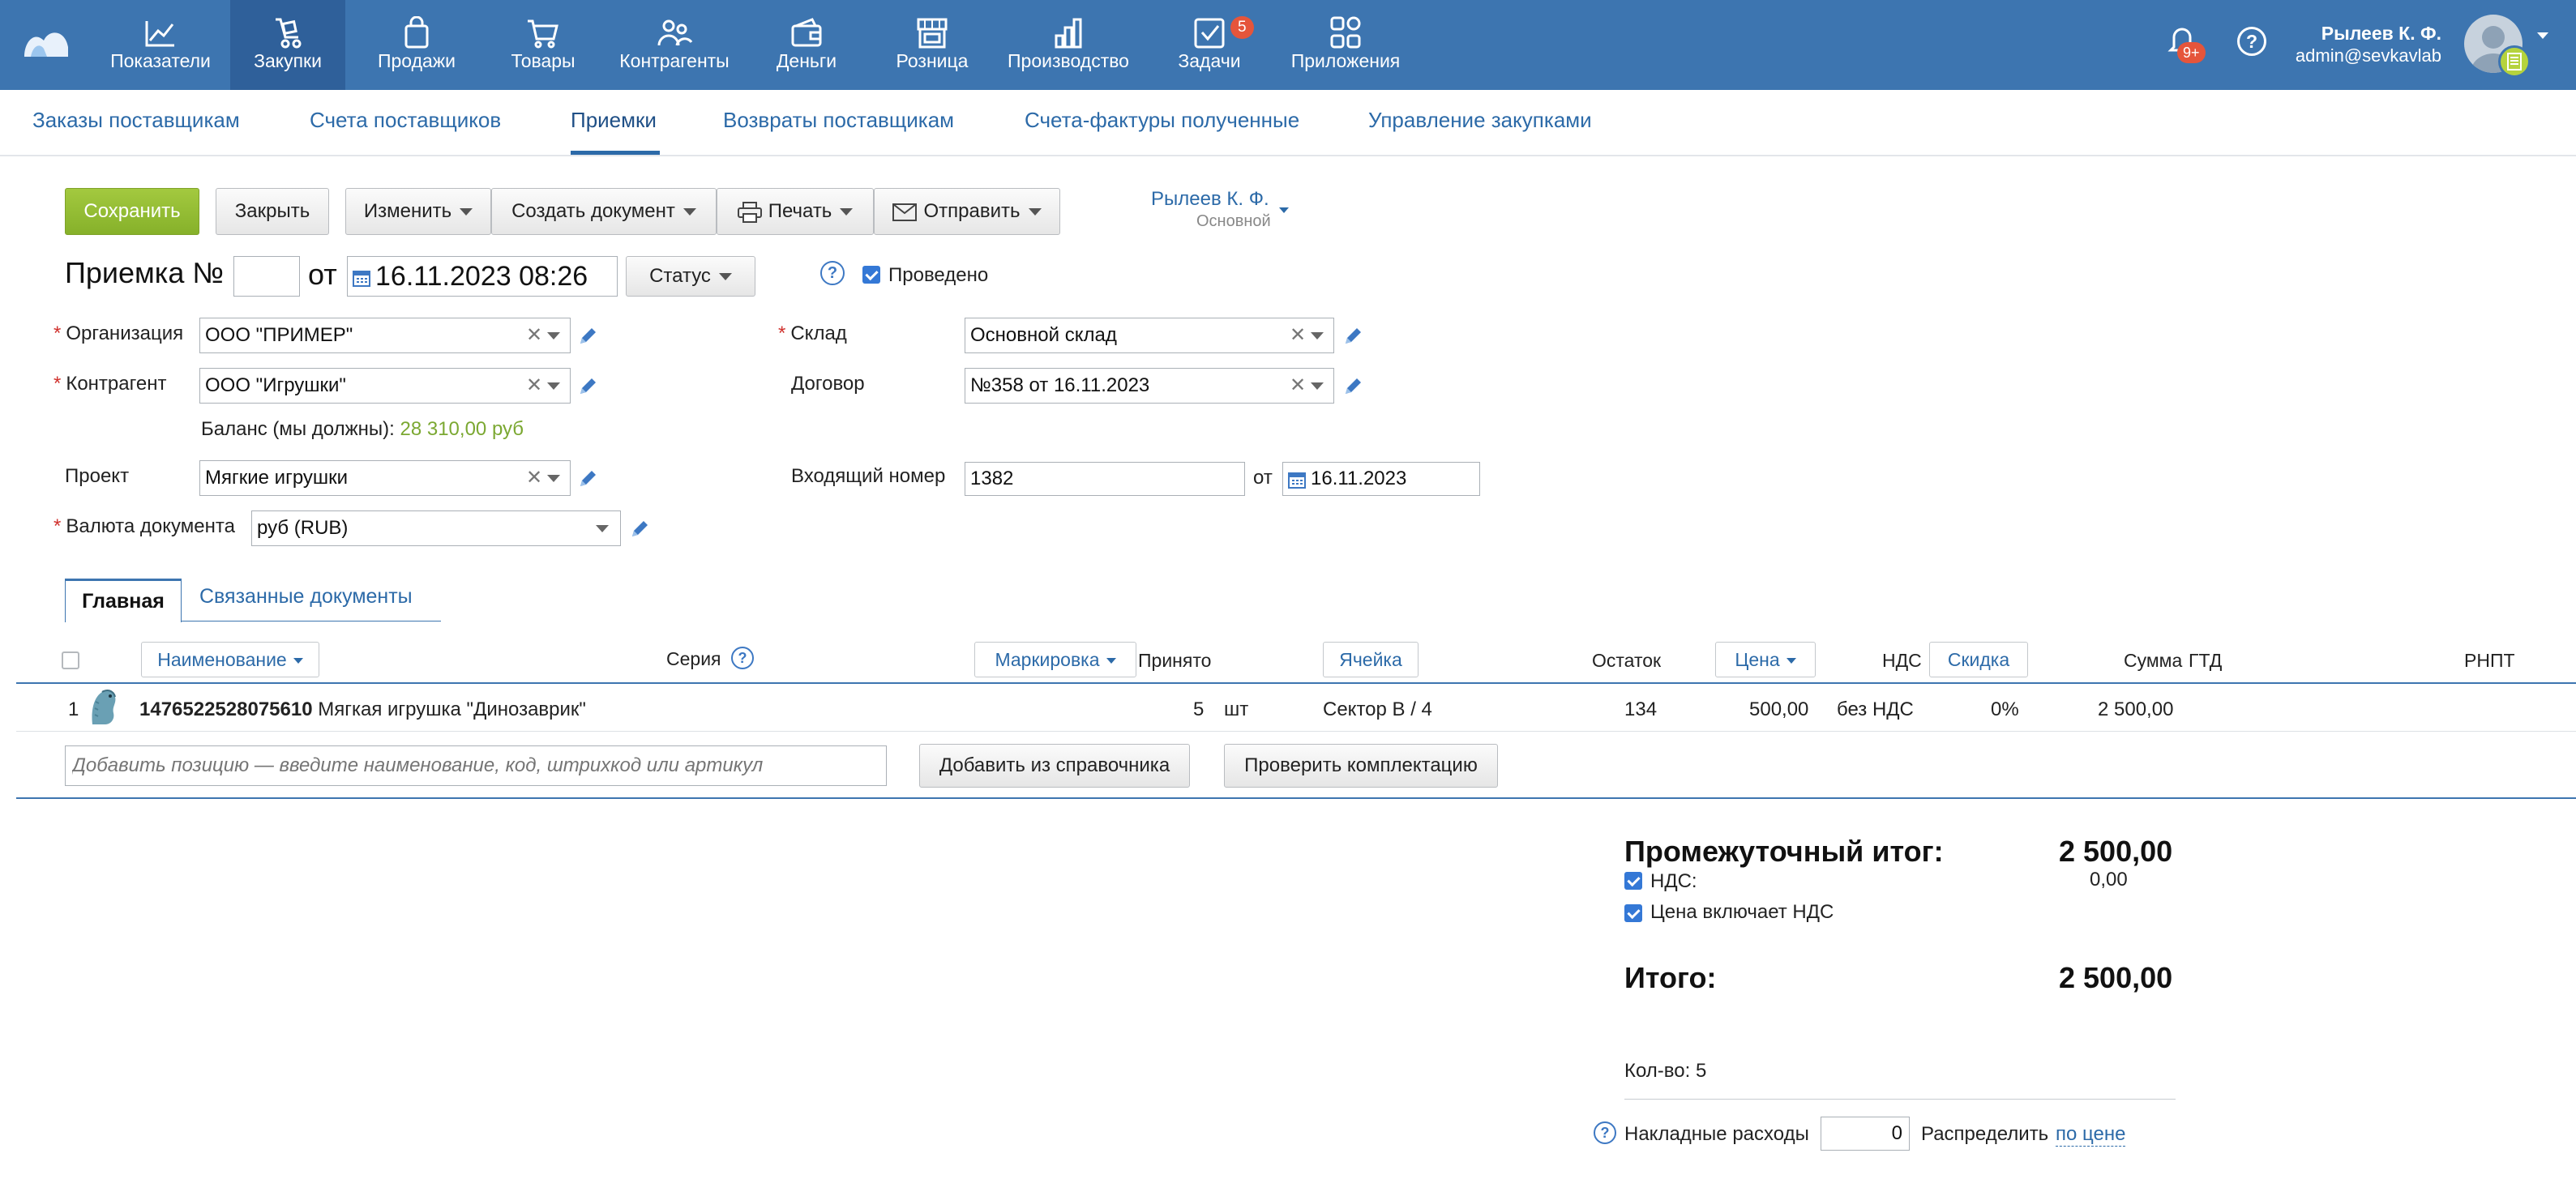  I want to click on column-cell-button: Ячейка, so click(1371, 659).